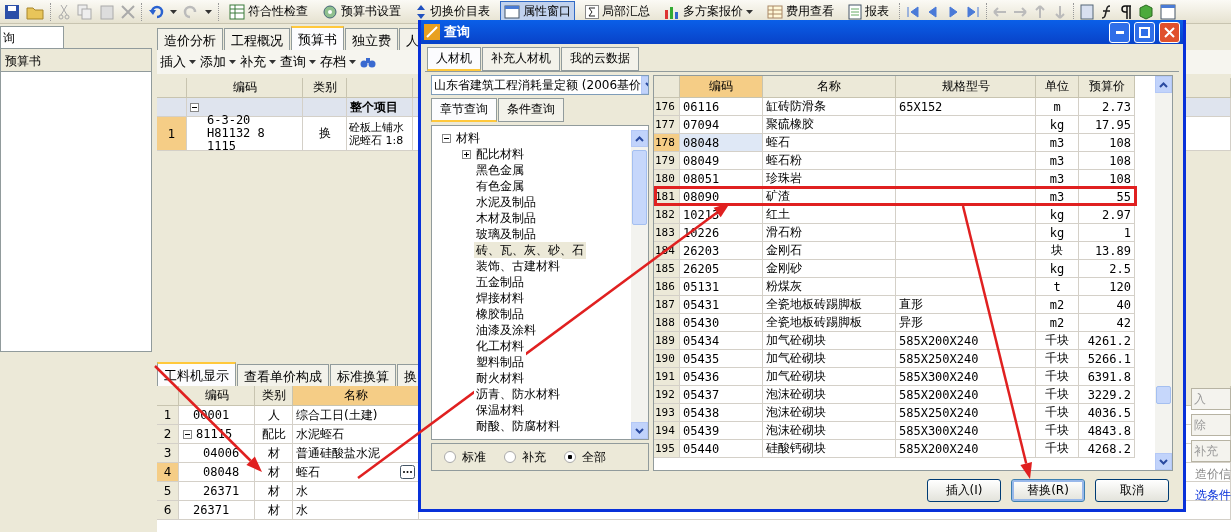  I want to click on dialog-button: 插入(I), so click(964, 490).